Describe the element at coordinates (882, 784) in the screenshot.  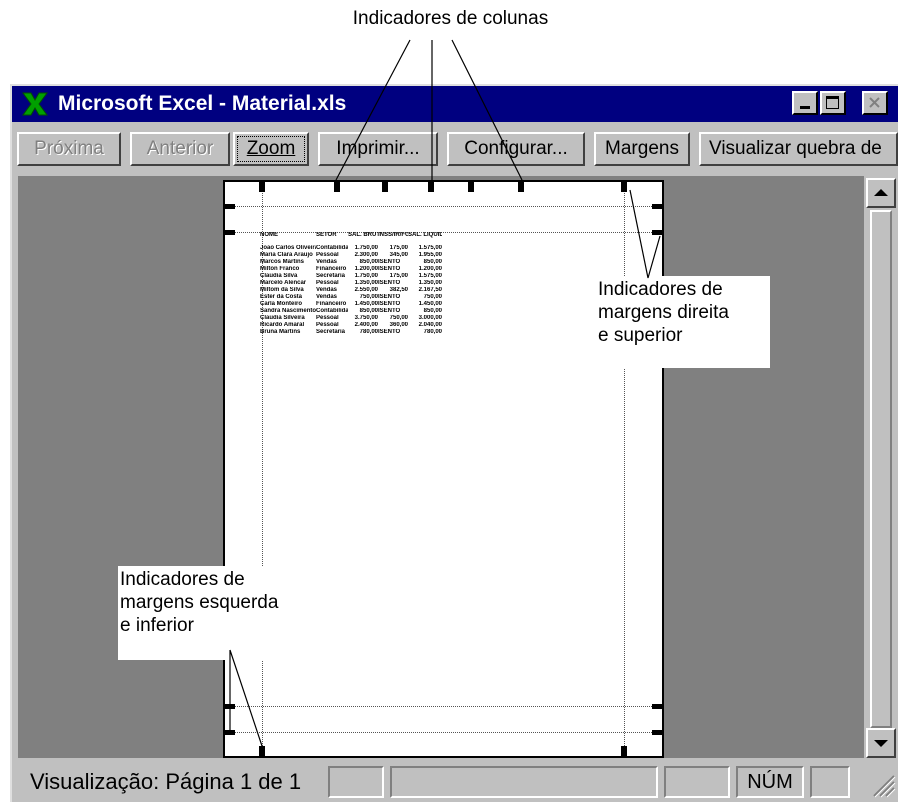
I see `resize-grip-icon` at that location.